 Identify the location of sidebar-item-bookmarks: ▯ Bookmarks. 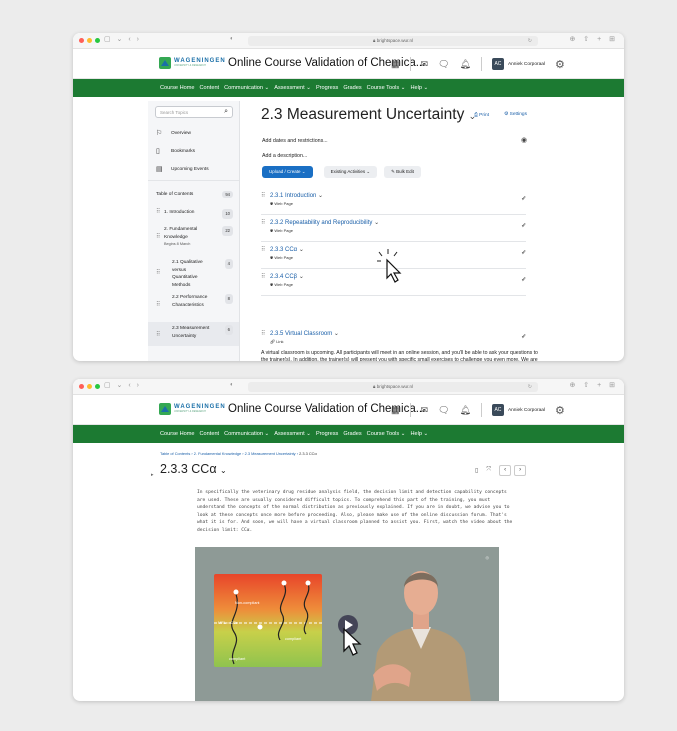
(193, 151).